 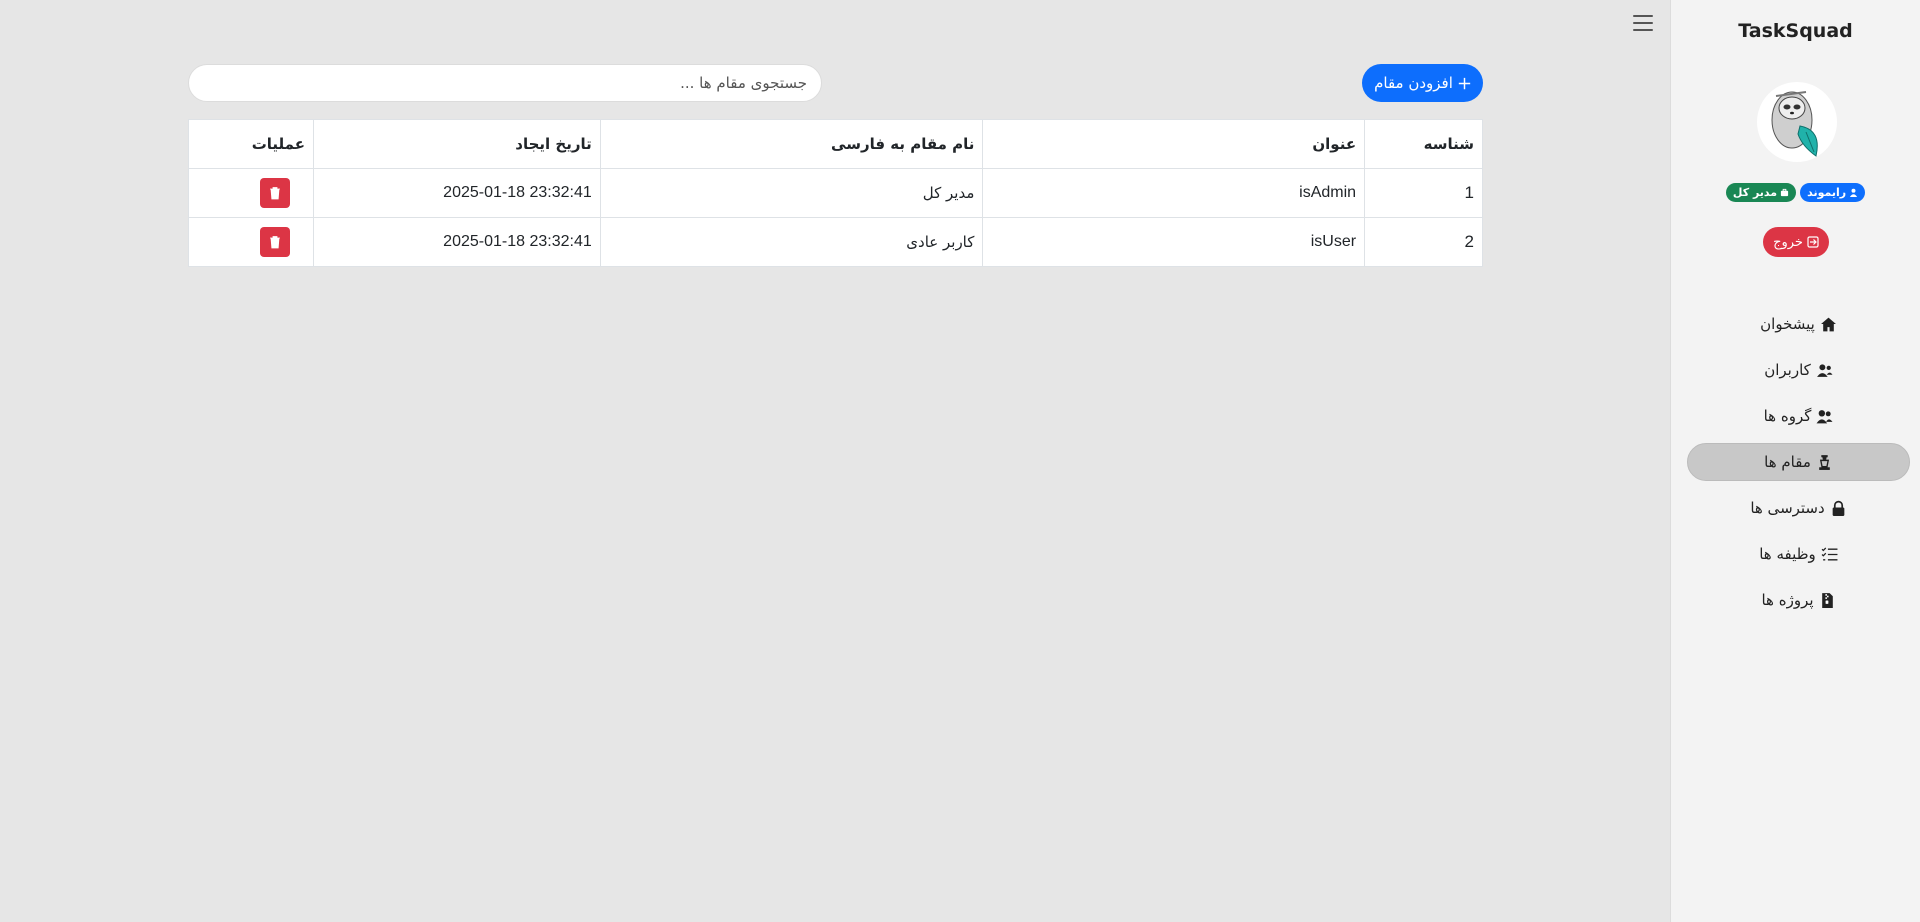 What do you see at coordinates (1423, 144) in the screenshot?
I see `header-id: شناسه` at bounding box center [1423, 144].